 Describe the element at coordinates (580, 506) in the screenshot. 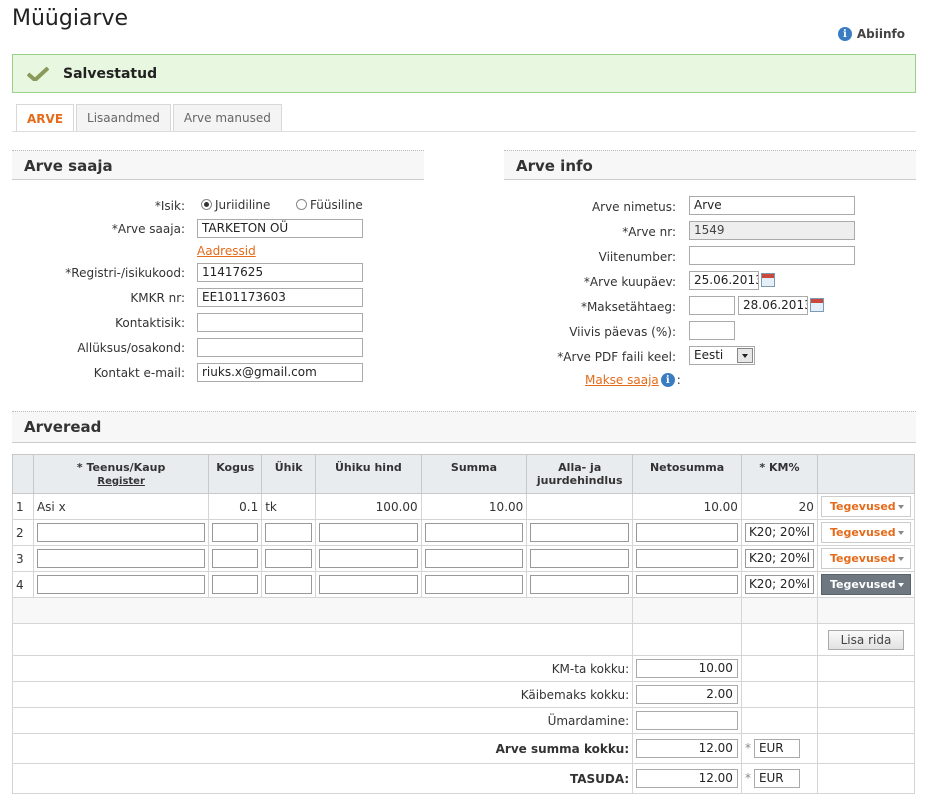

I see `row-discount` at that location.